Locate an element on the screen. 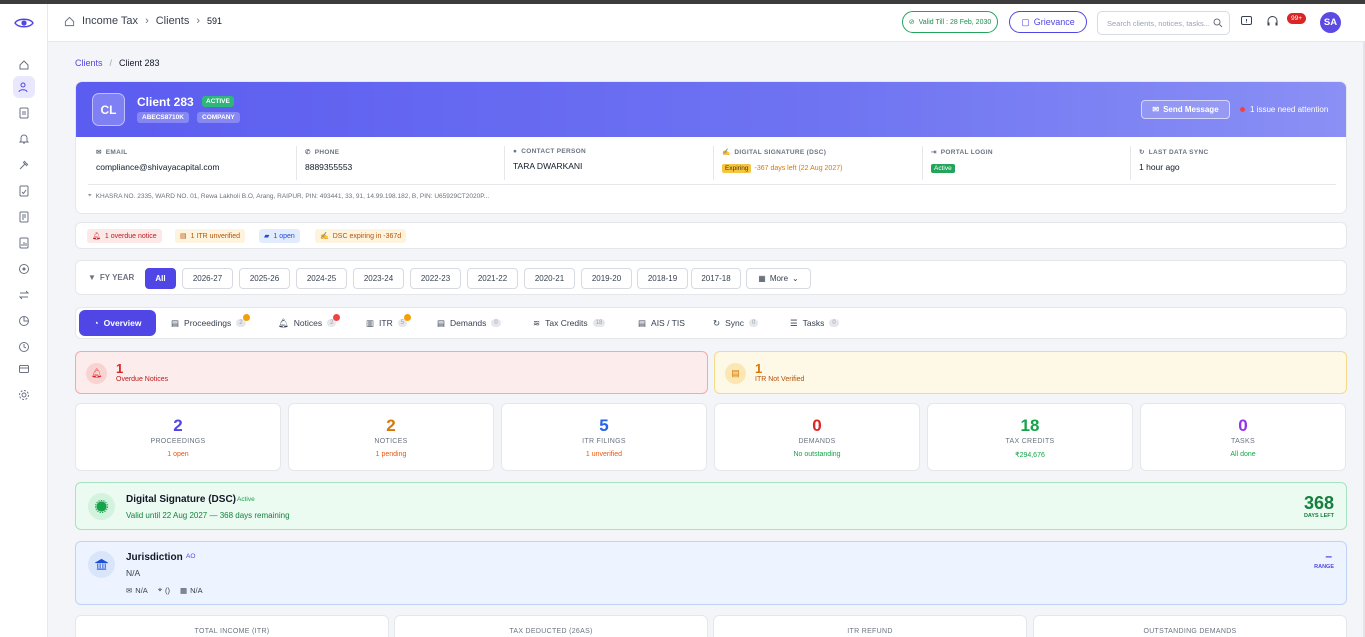  tab-overview: ◔ Overview is located at coordinates (117, 323).